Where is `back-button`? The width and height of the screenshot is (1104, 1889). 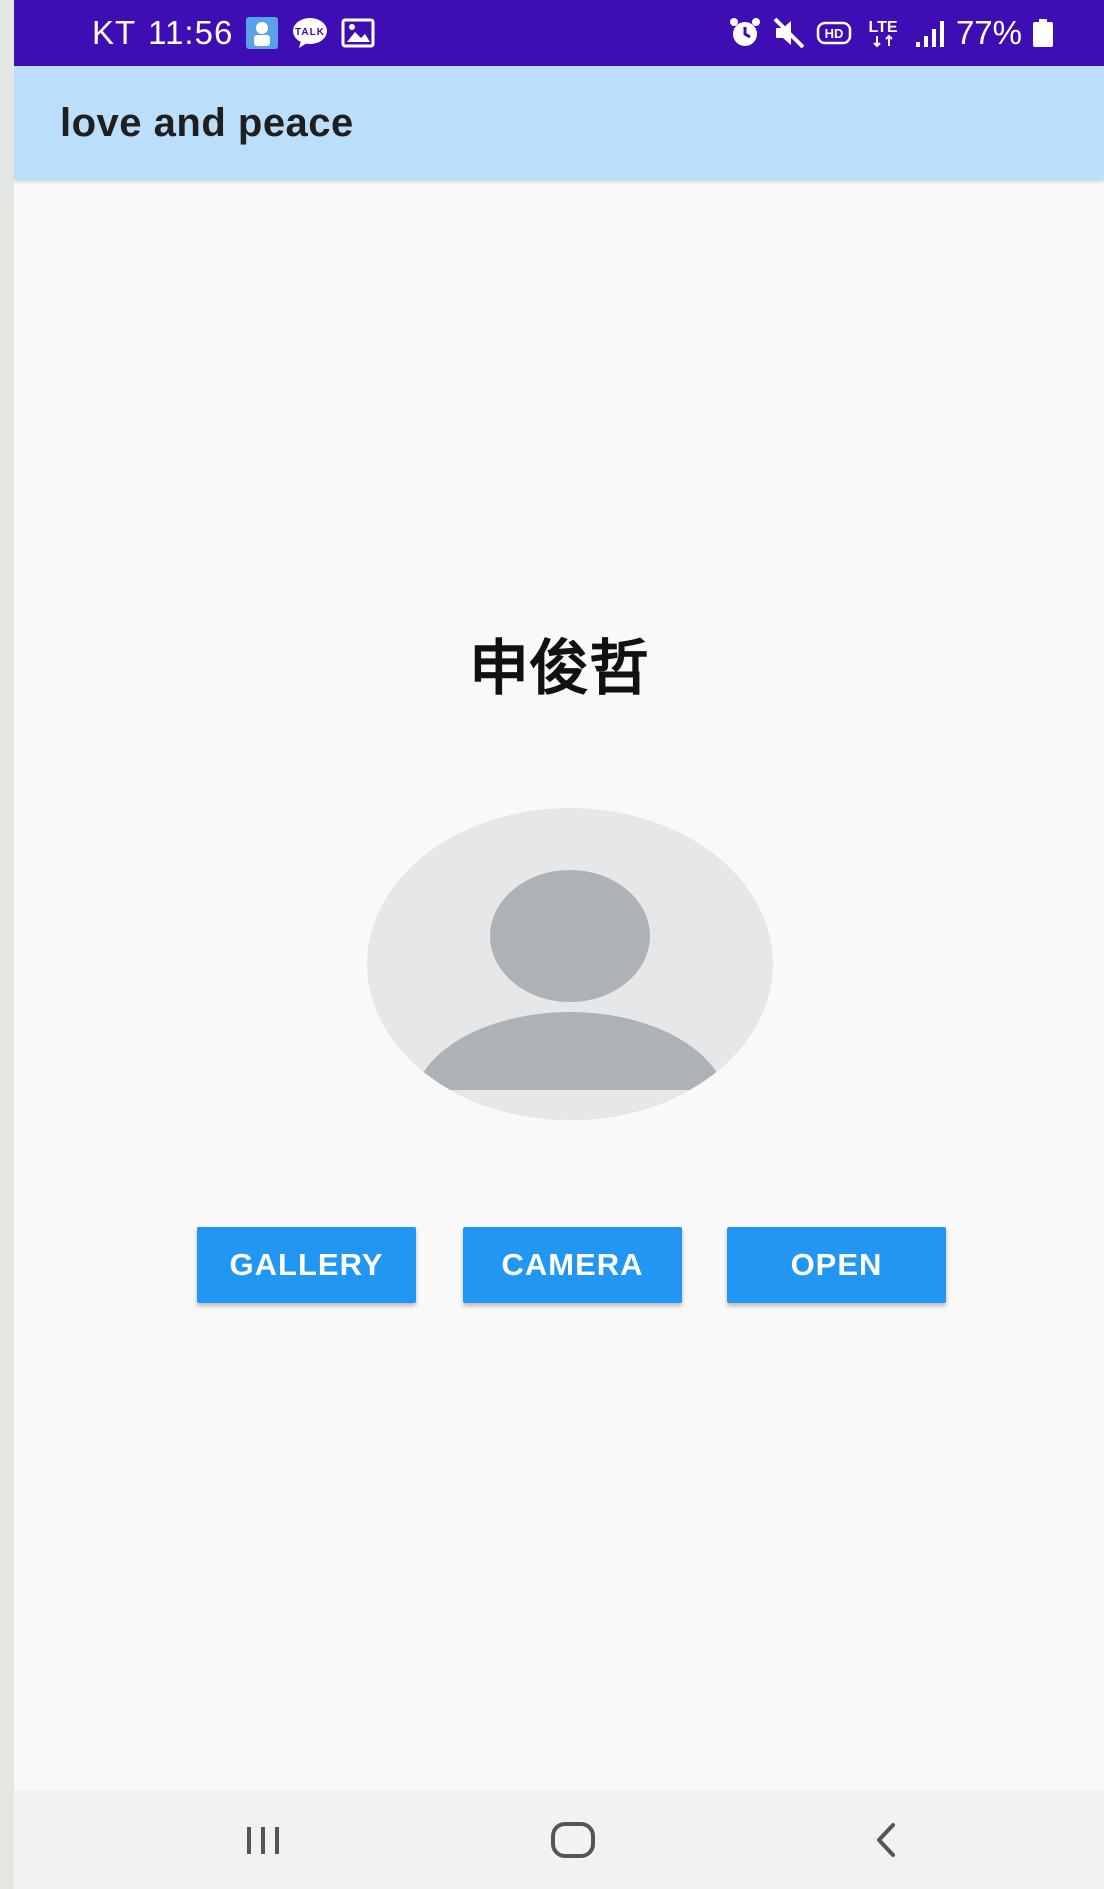
back-button is located at coordinates (886, 1840).